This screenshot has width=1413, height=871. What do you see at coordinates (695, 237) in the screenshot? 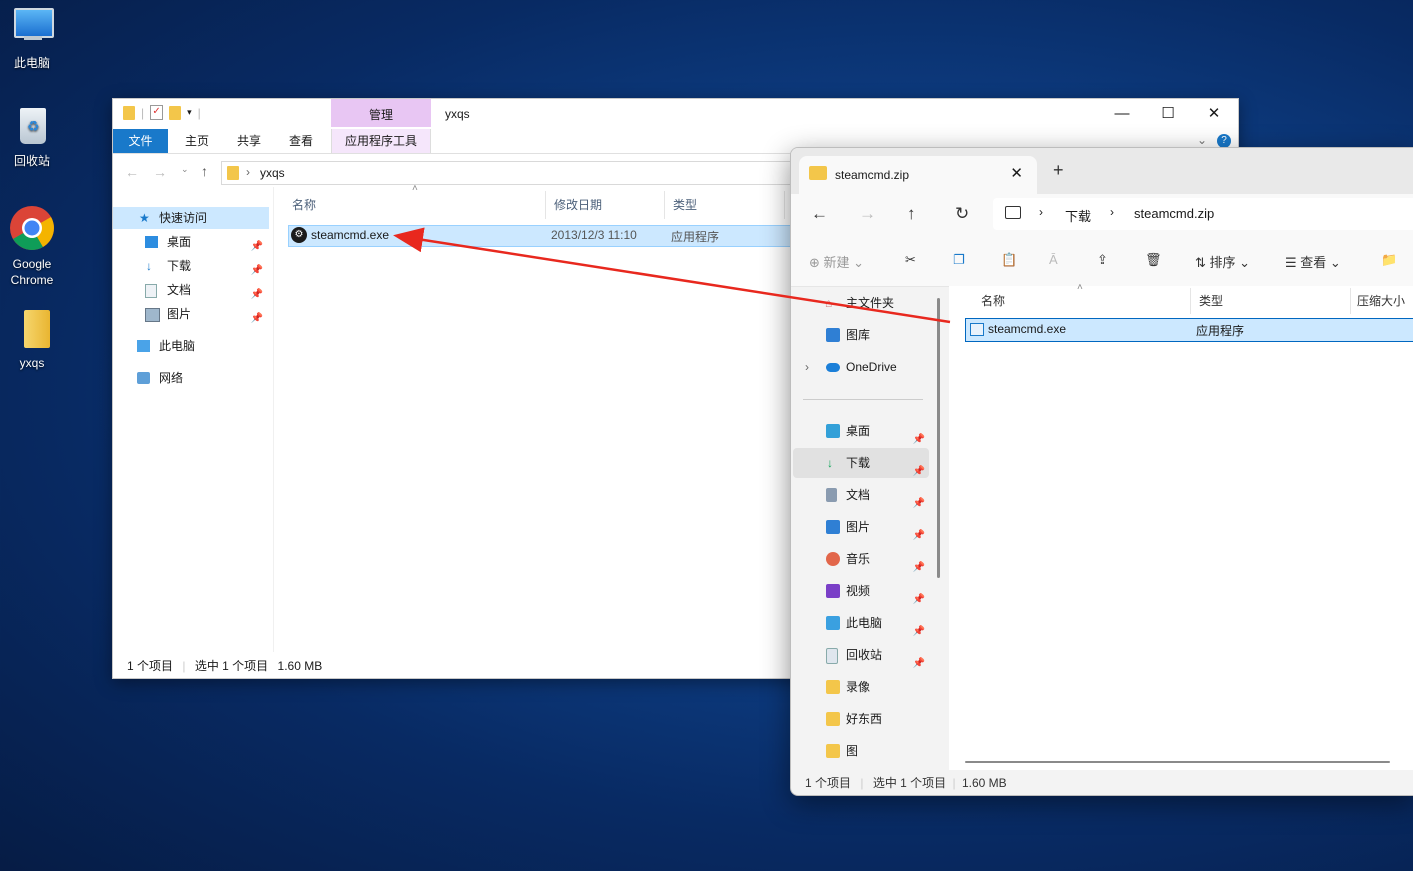
I see `file-type: 应用程序` at bounding box center [695, 237].